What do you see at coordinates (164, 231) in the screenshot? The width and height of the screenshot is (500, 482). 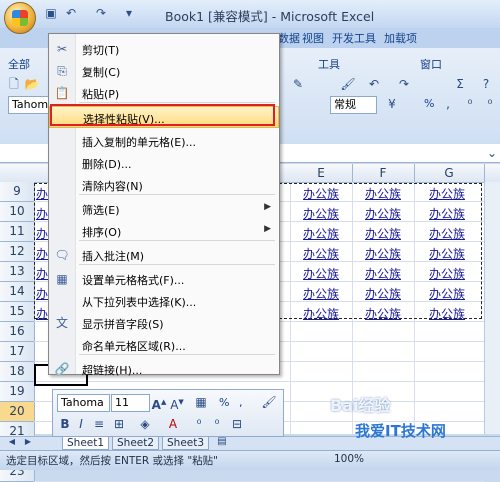 I see `menu-item: 排序(O) ▶` at bounding box center [164, 231].